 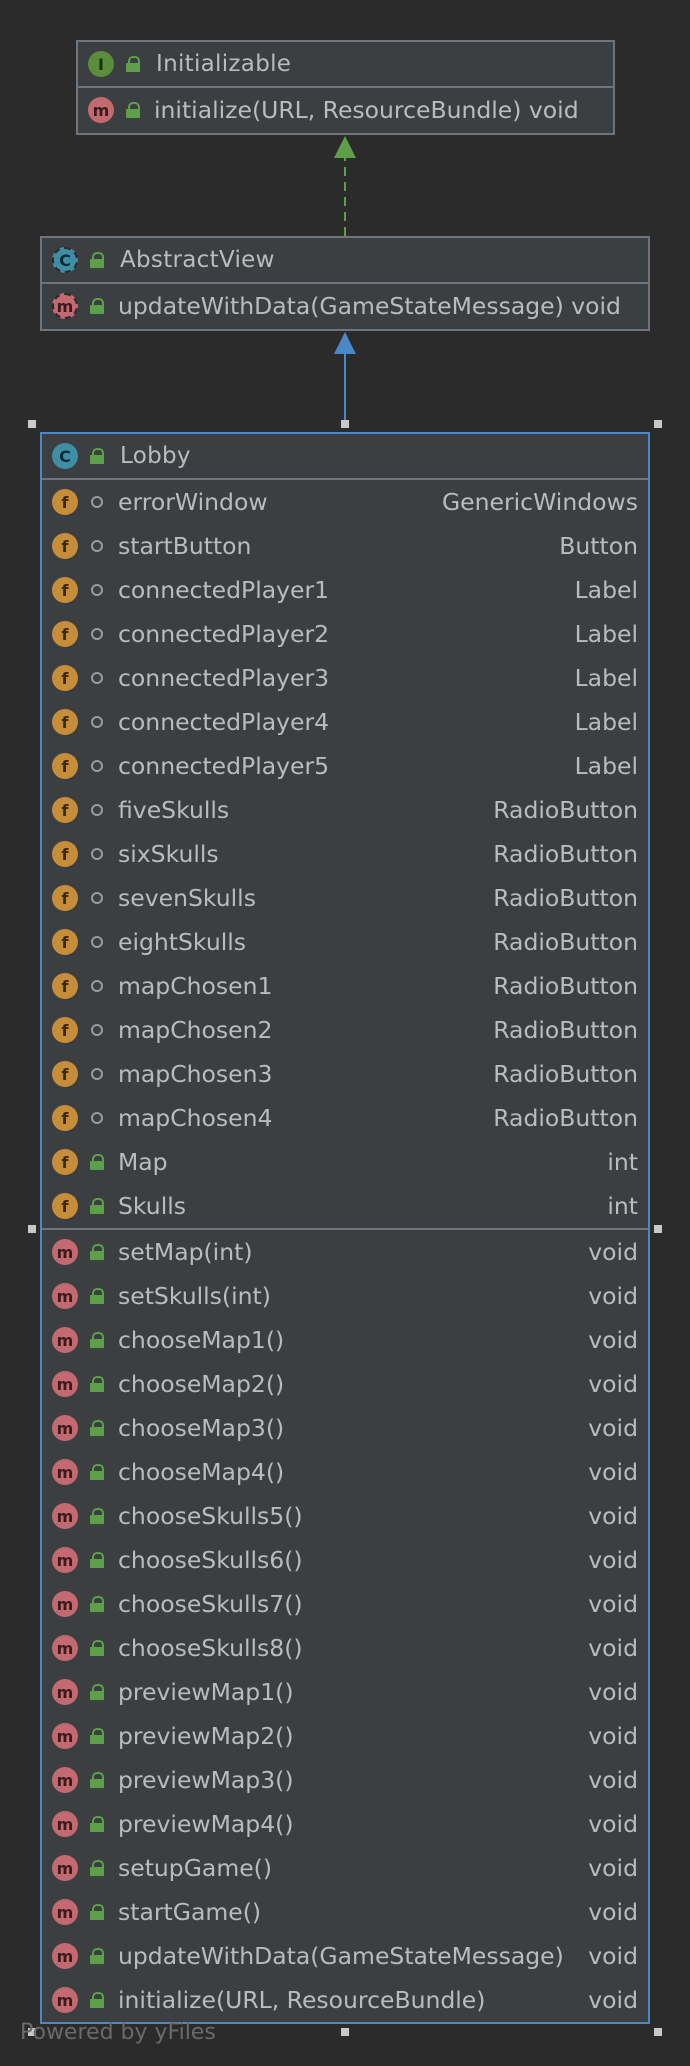 I want to click on resize-handle-bottom-center, so click(x=345, y=2032).